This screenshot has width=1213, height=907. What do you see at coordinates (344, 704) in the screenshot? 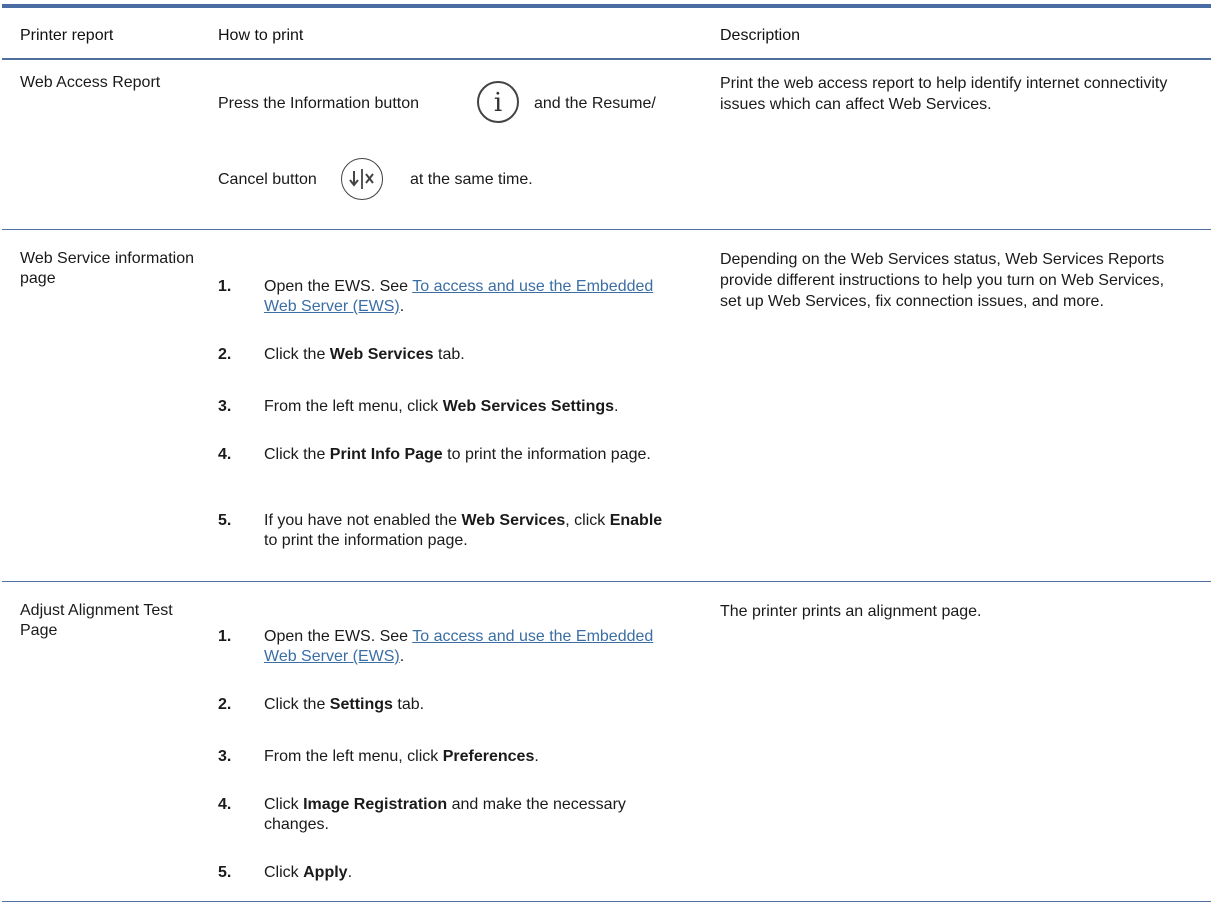
I see `step-text: Click the Settings tab.` at bounding box center [344, 704].